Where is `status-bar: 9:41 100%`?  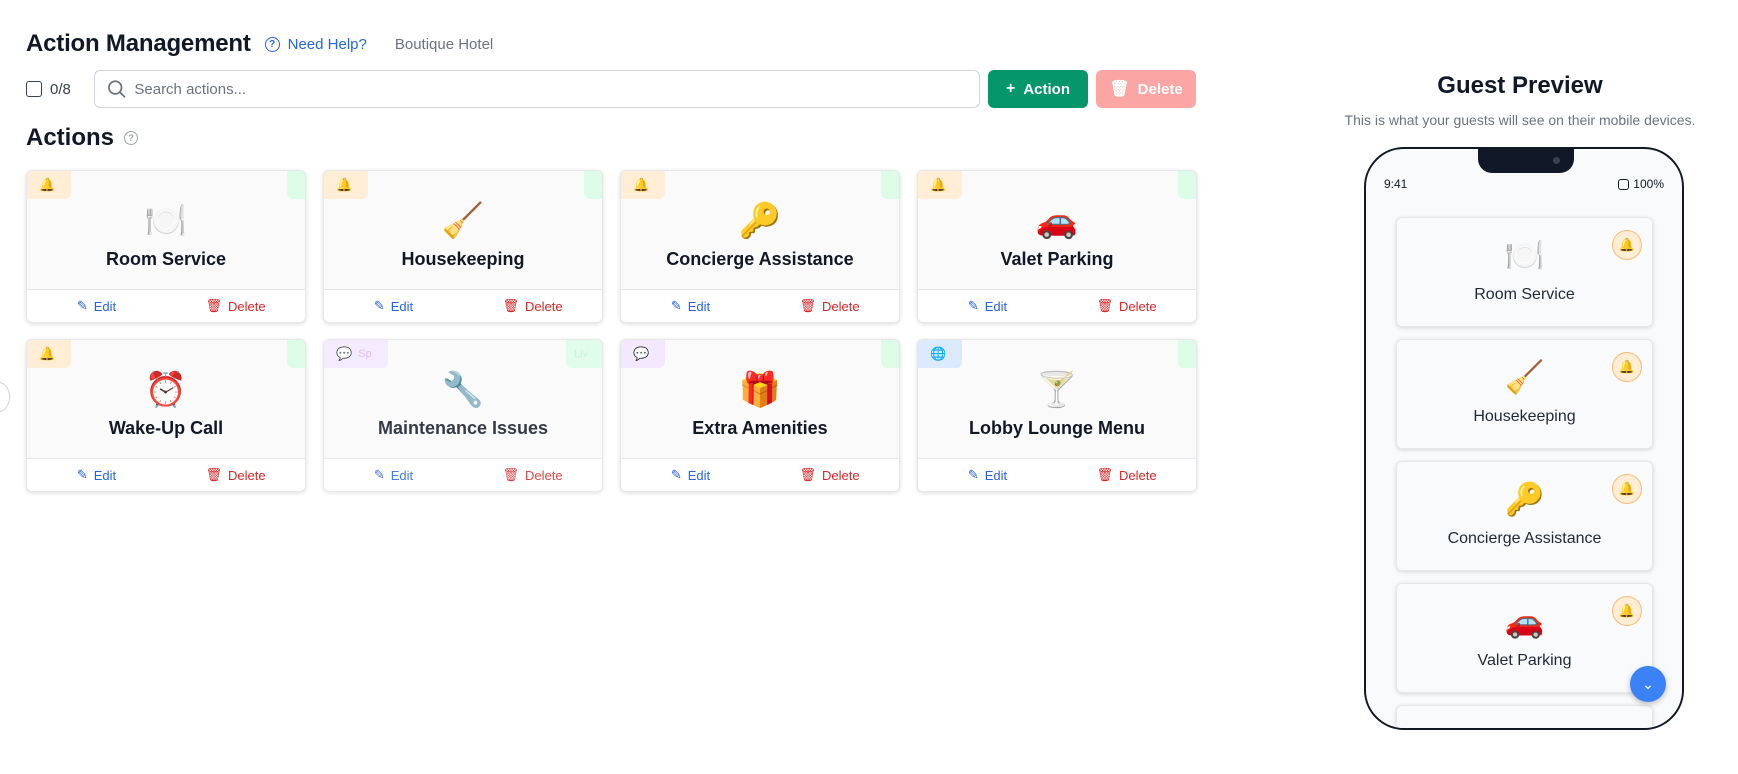 status-bar: 9:41 100% is located at coordinates (1524, 184).